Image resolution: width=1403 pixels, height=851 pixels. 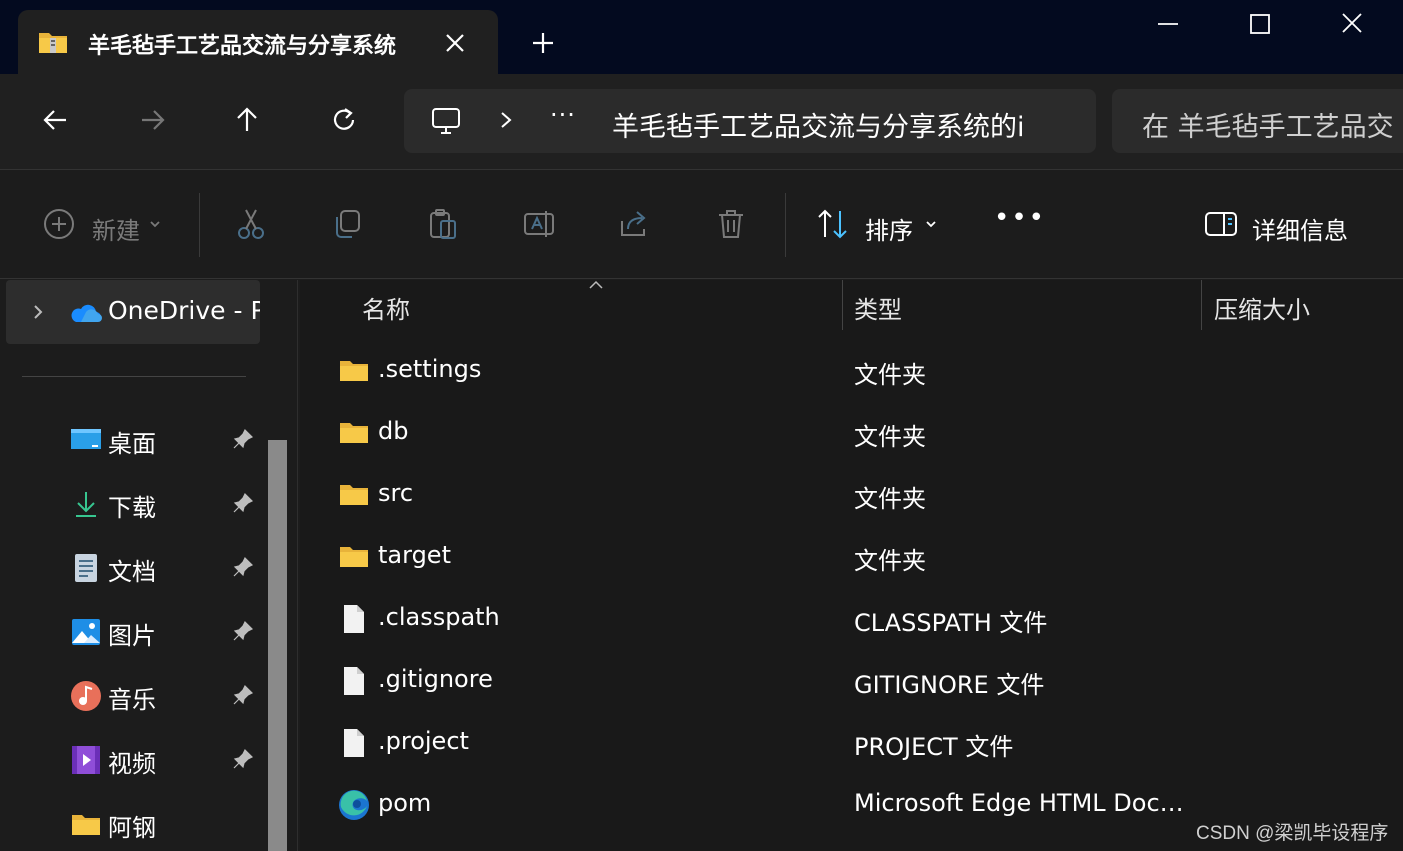 What do you see at coordinates (543, 43) in the screenshot?
I see `plus-icon` at bounding box center [543, 43].